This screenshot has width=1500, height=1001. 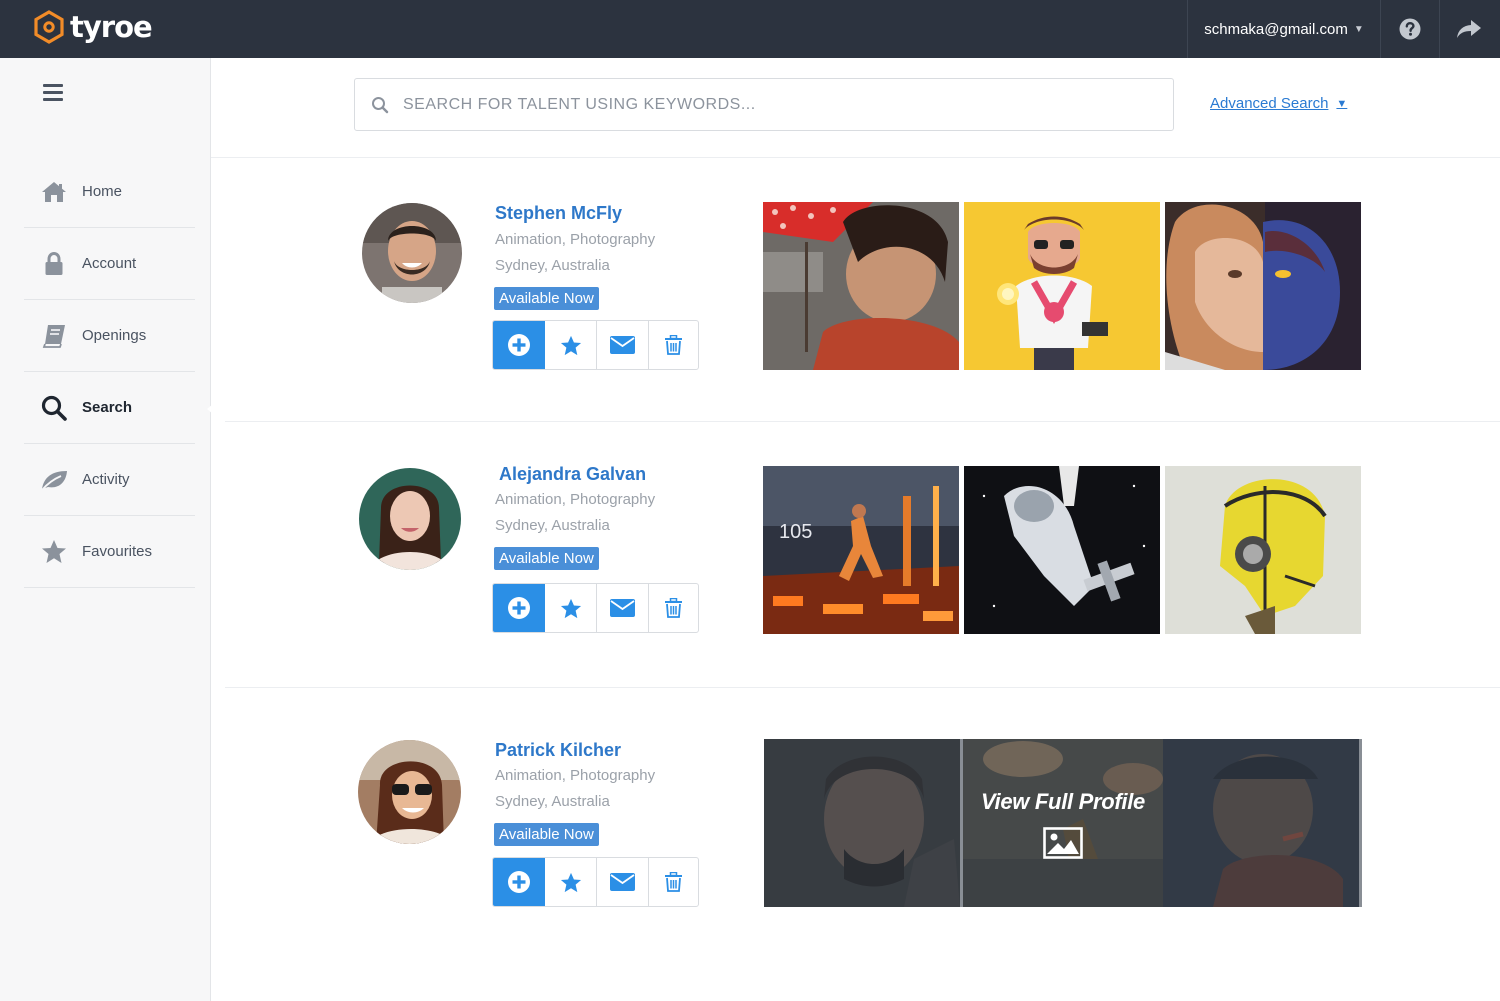 I want to click on portfolio-thumbnails: 105, so click(x=1062, y=550).